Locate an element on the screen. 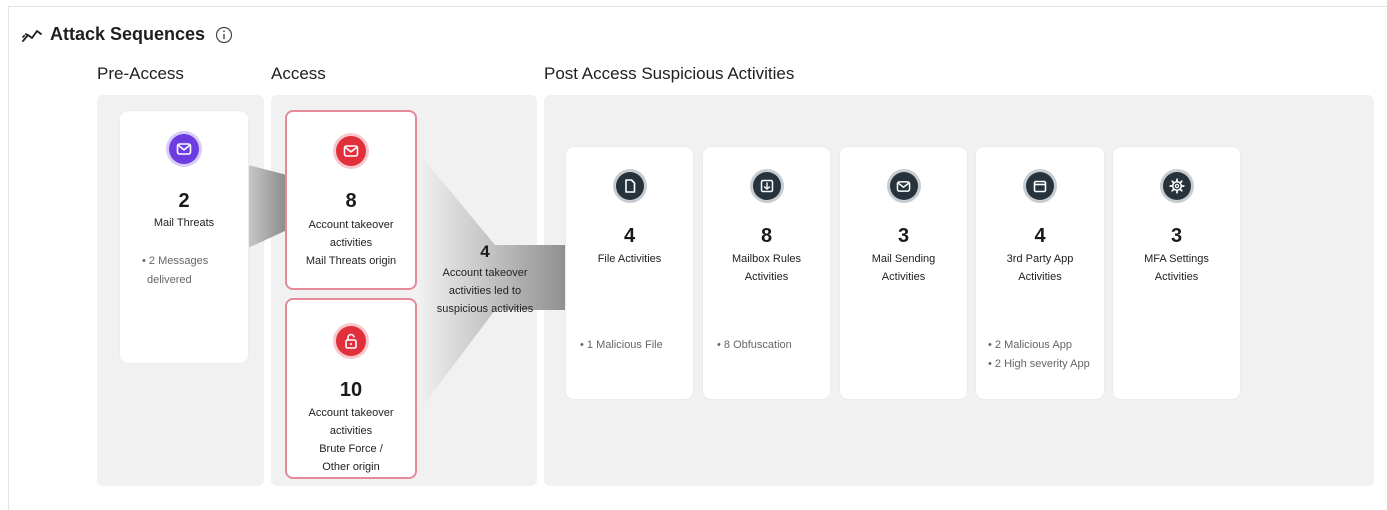 The width and height of the screenshot is (1387, 510). mail-sending-line-2: Activities is located at coordinates (903, 277).